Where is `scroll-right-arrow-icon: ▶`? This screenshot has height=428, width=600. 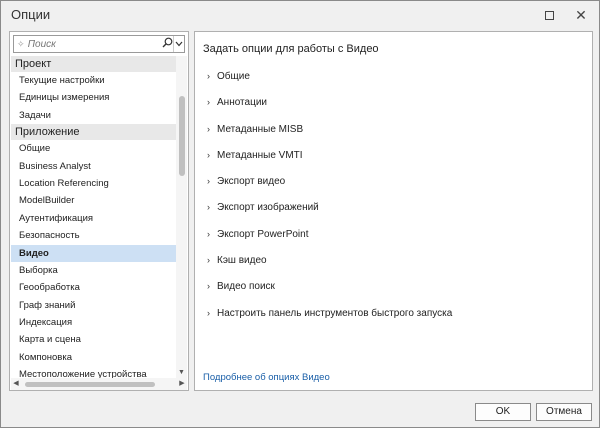
scroll-right-arrow-icon: ▶ is located at coordinates (182, 384).